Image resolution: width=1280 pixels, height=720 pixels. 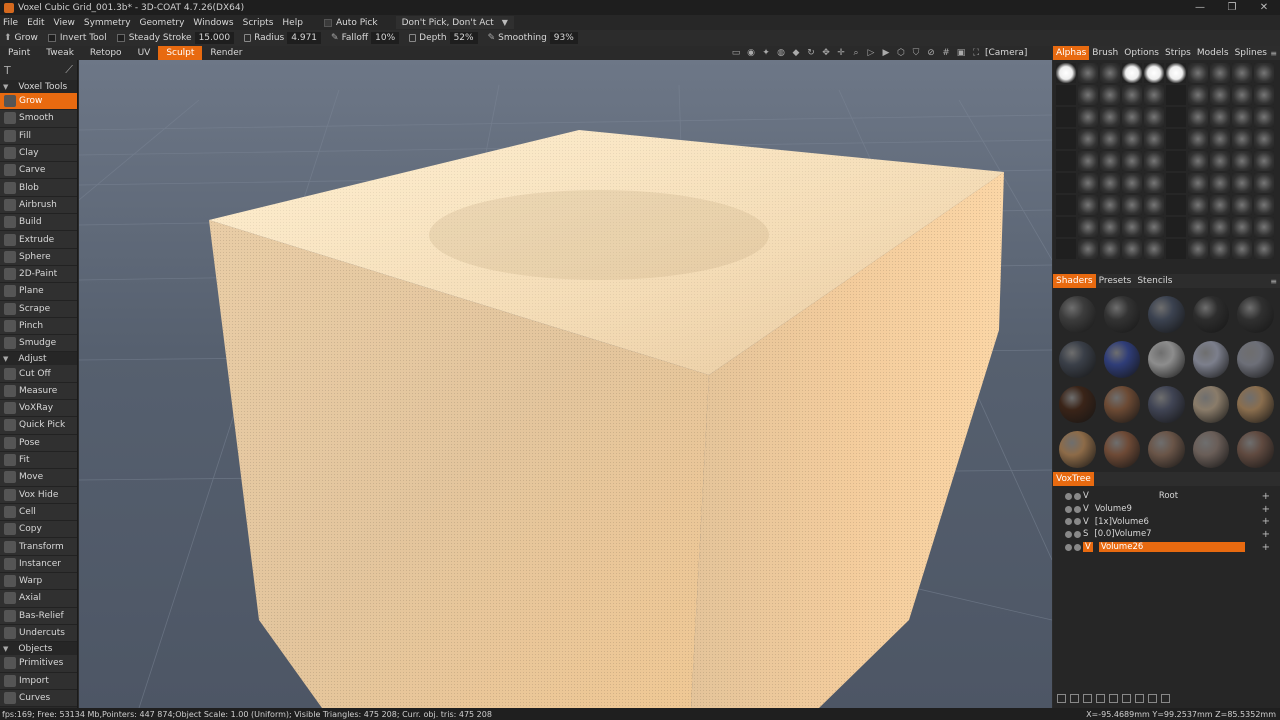 What do you see at coordinates (1168, 496) in the screenshot?
I see `volume-name: Root` at bounding box center [1168, 496].